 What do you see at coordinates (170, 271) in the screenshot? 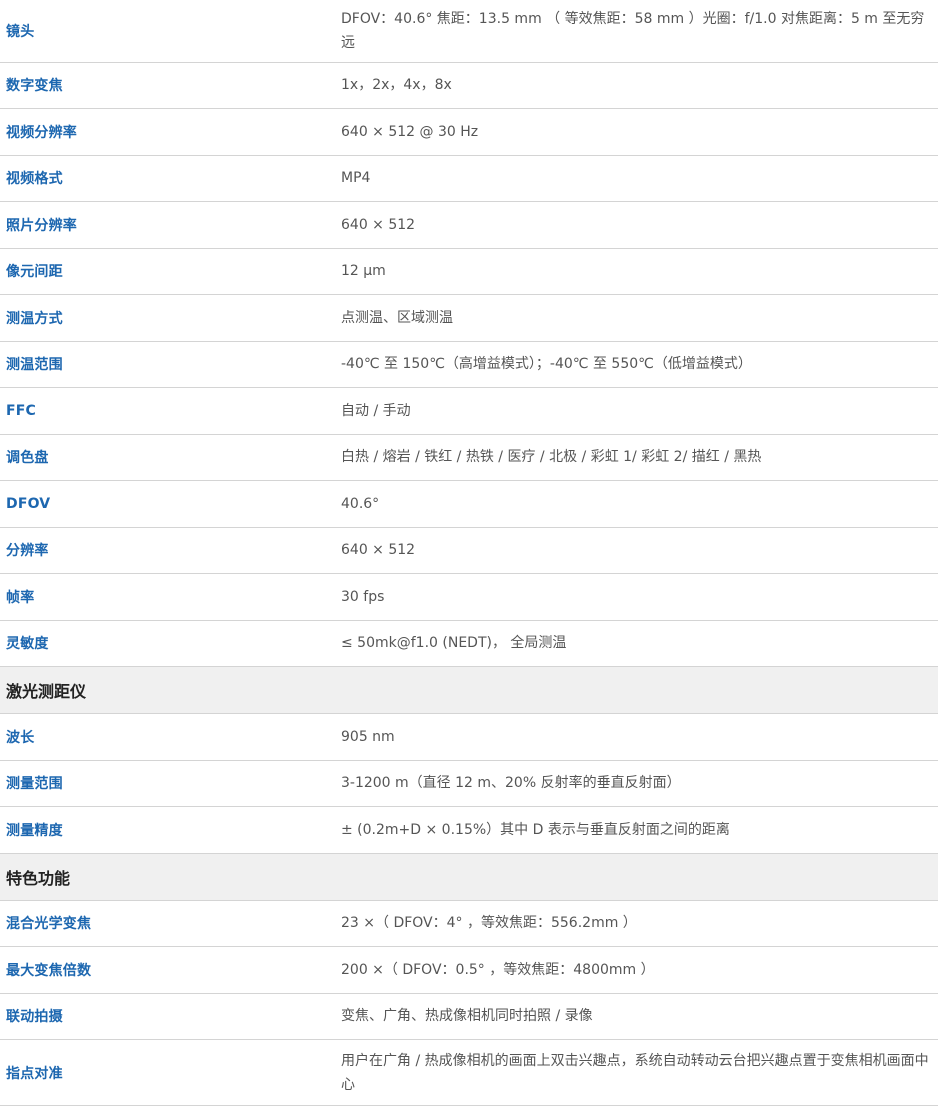
I see `spec-label: 像元间距` at bounding box center [170, 271].